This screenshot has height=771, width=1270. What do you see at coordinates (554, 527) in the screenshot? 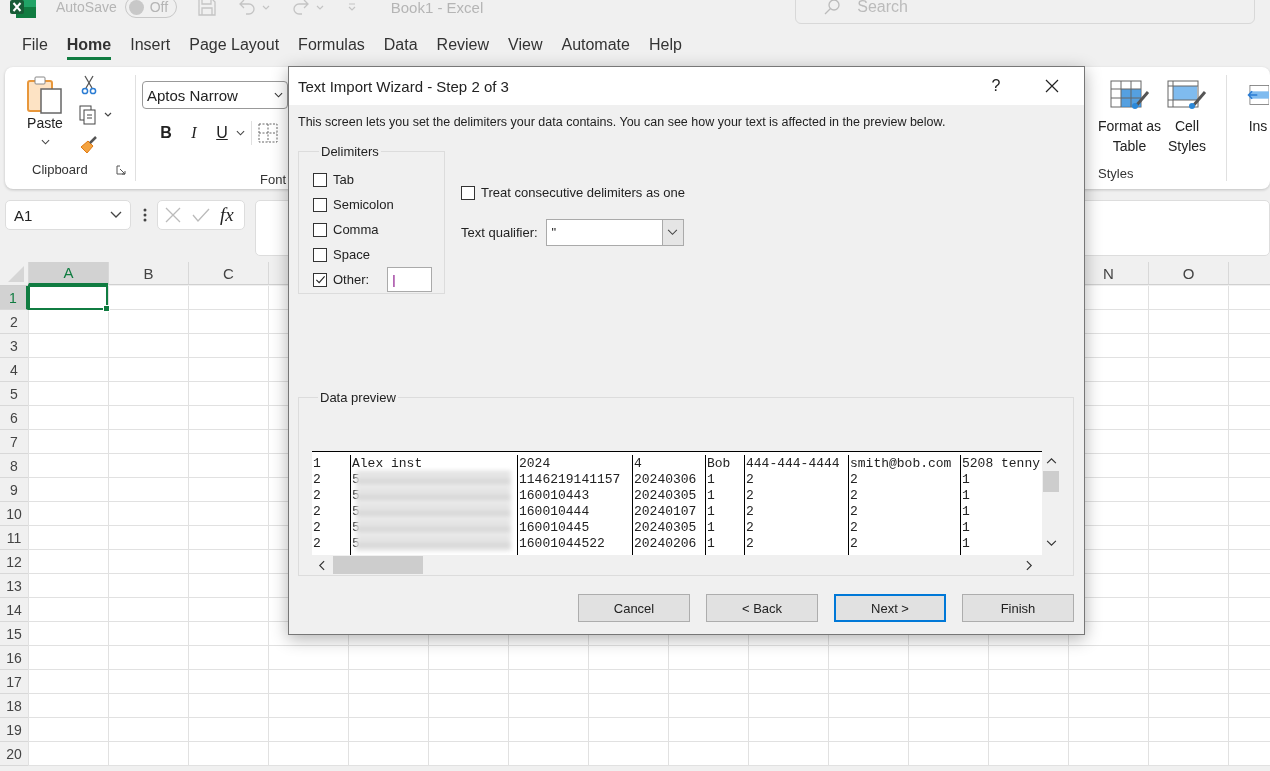
I see `table-cell: 160010445` at bounding box center [554, 527].